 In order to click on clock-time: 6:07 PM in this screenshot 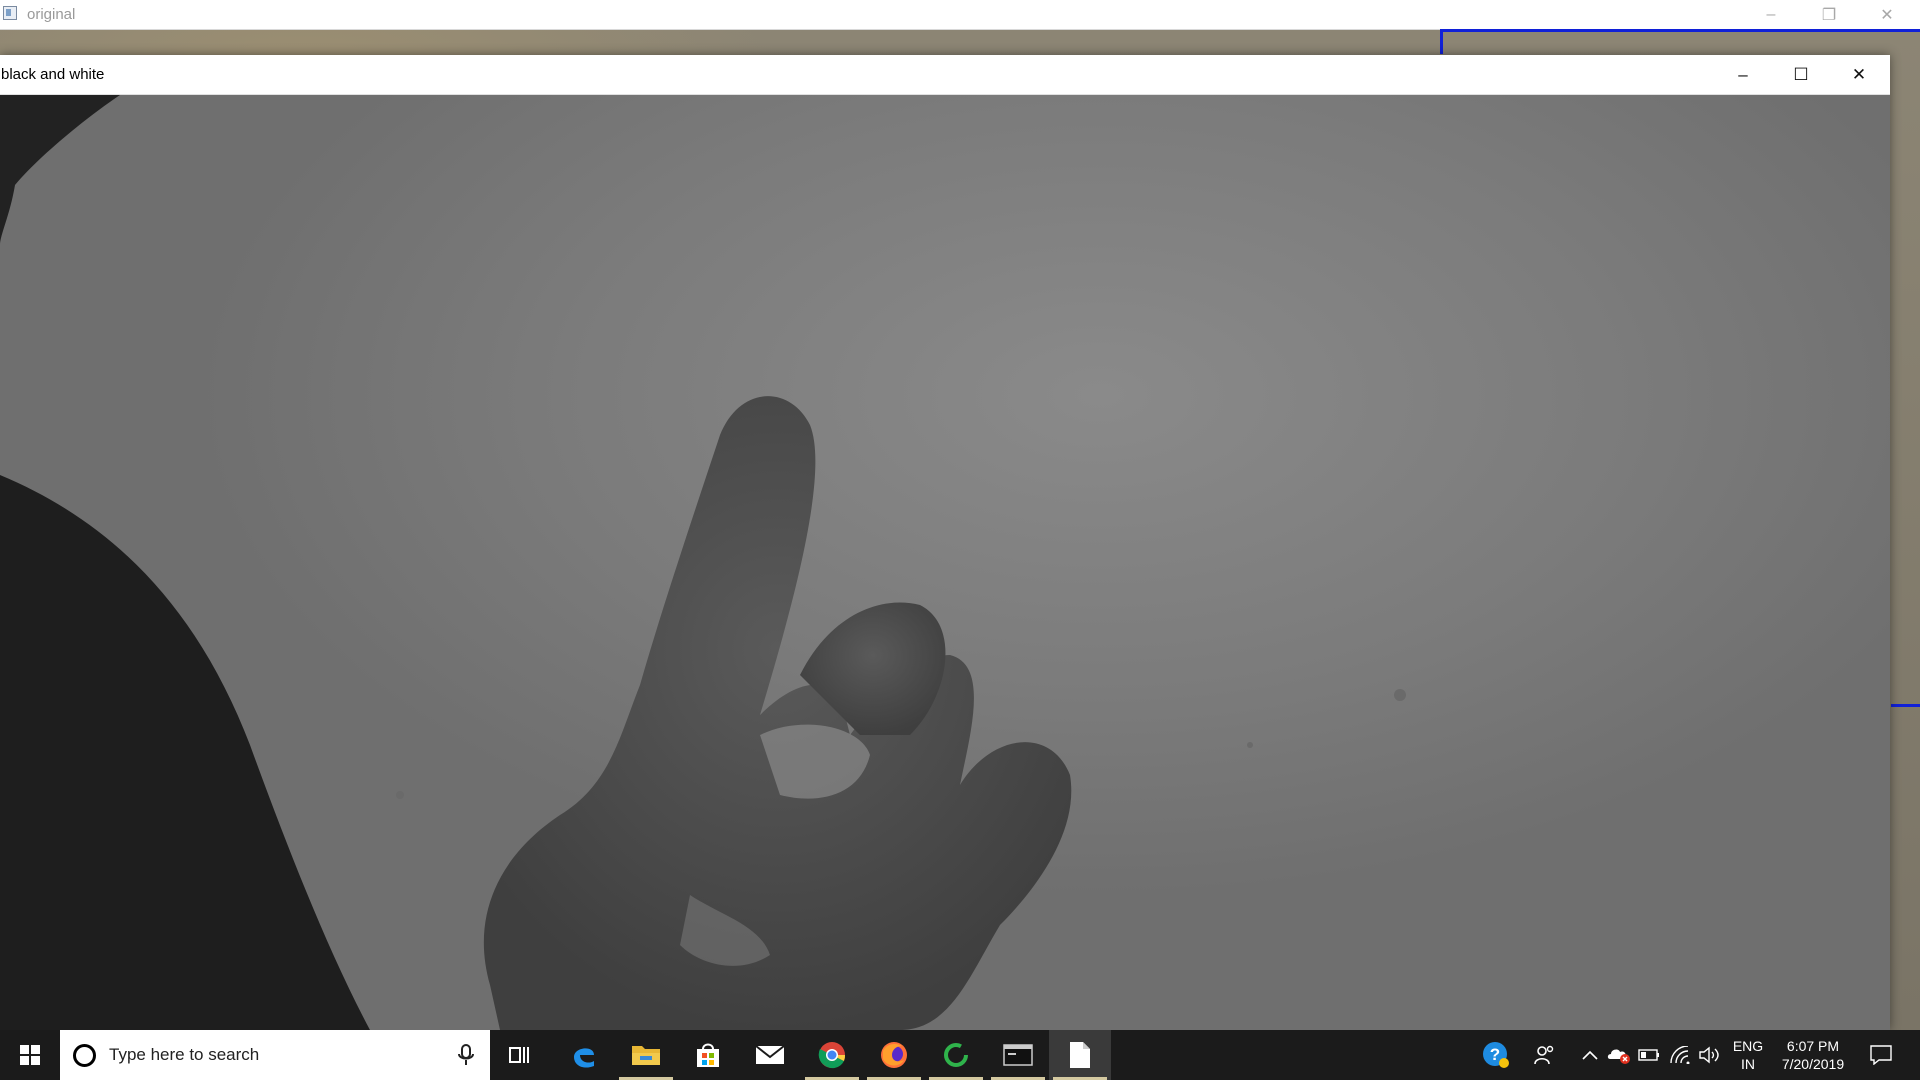, I will do `click(1813, 1046)`.